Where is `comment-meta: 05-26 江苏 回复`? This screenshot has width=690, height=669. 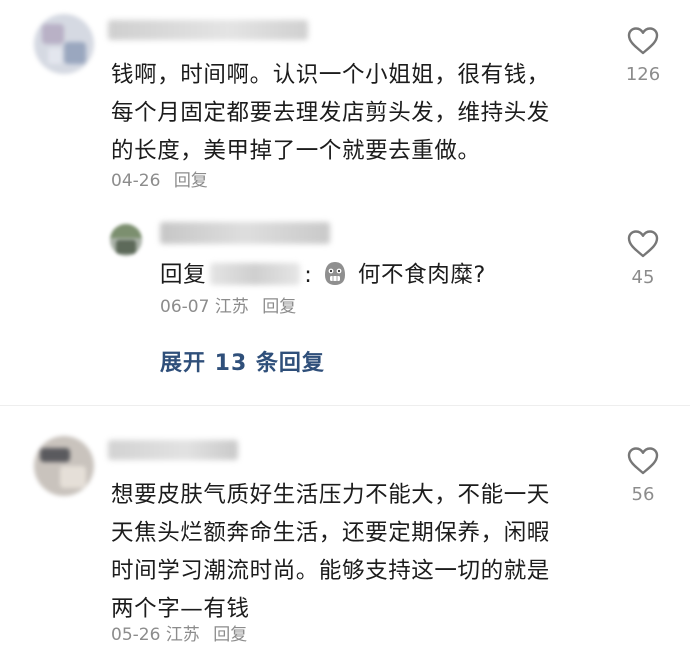 comment-meta: 05-26 江苏 回复 is located at coordinates (179, 635).